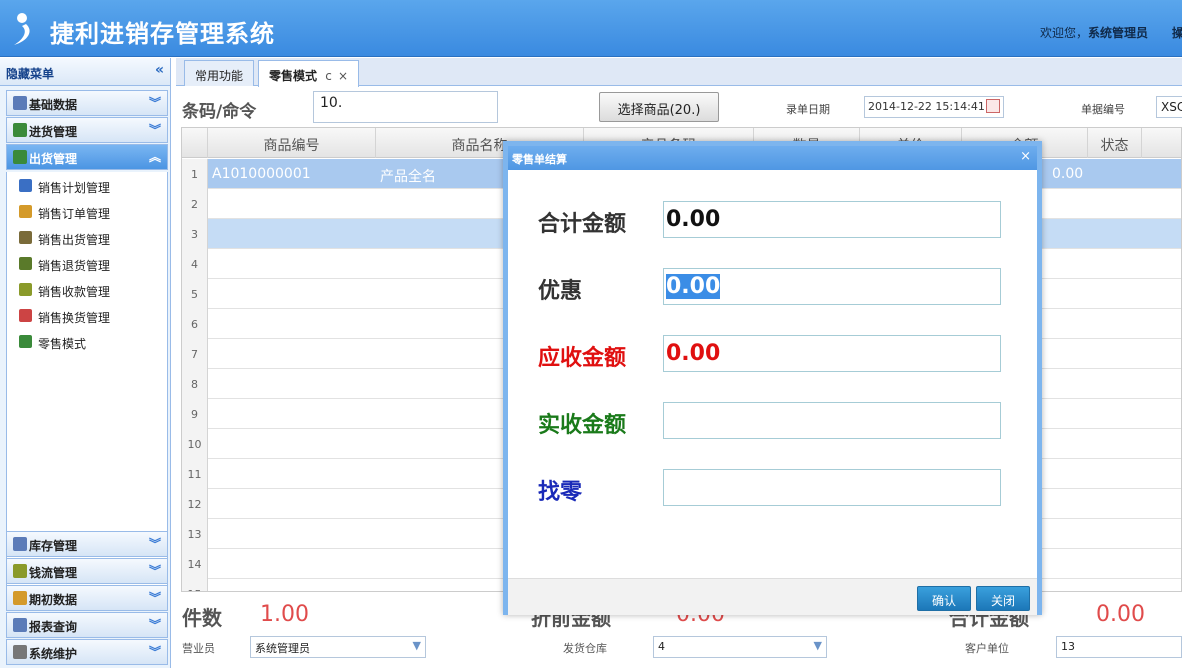 The width and height of the screenshot is (1182, 668). Describe the element at coordinates (53, 105) in the screenshot. I see `sidebar-group-label: 基础数据` at that location.